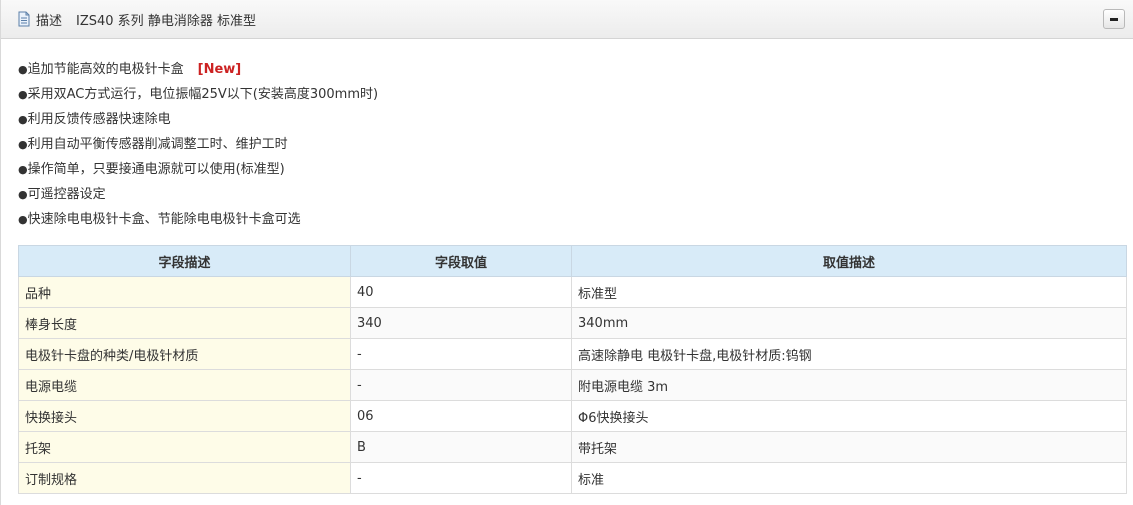 The image size is (1133, 505). Describe the element at coordinates (24, 19) in the screenshot. I see `document-icon` at that location.